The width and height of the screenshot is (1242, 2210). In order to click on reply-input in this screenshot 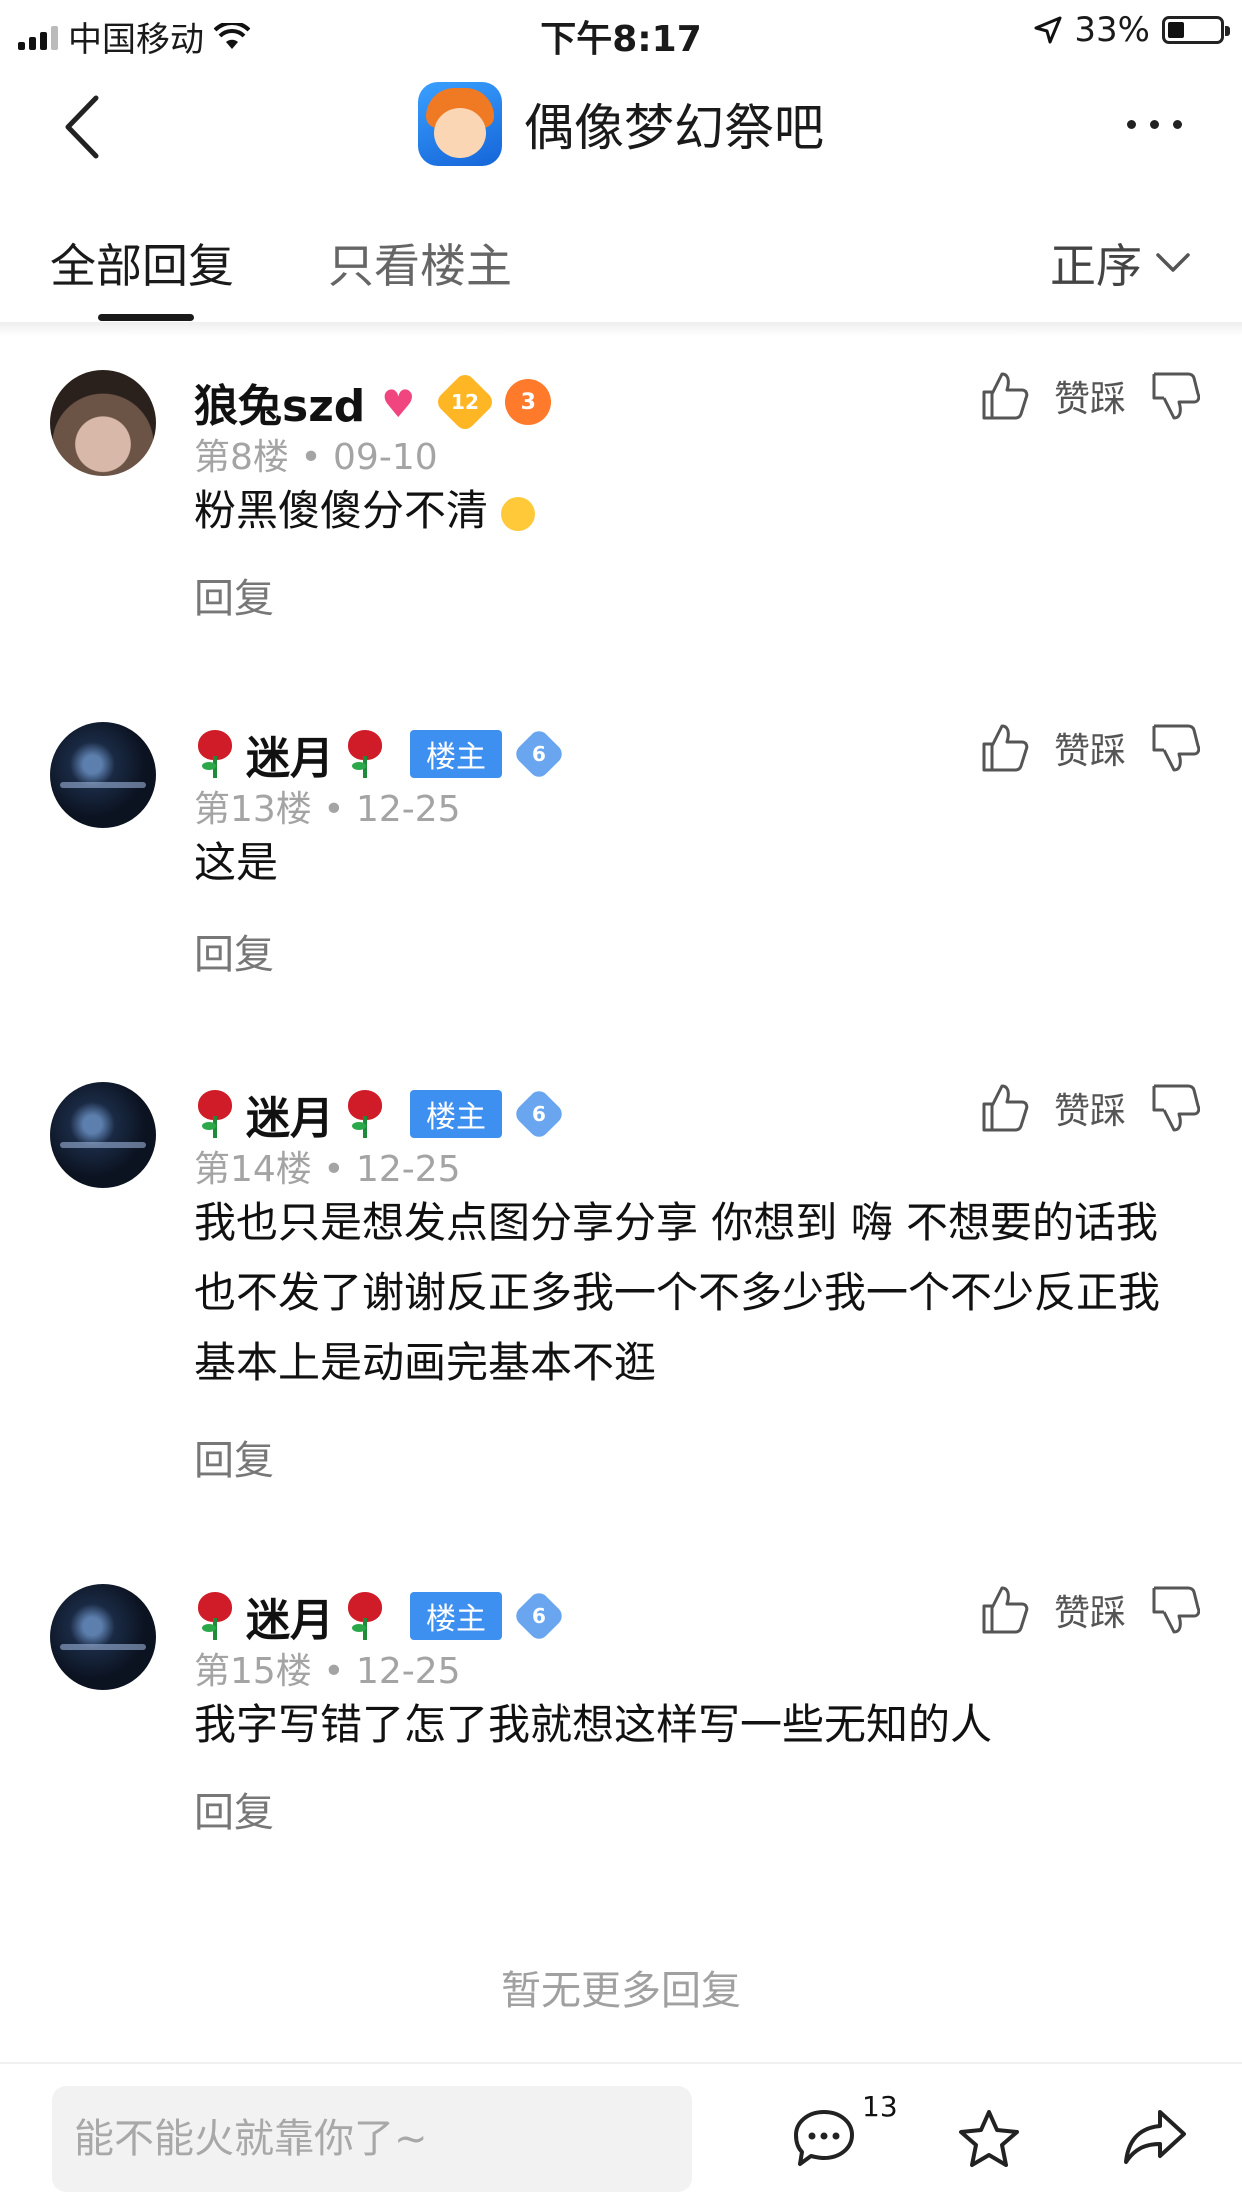, I will do `click(372, 2139)`.